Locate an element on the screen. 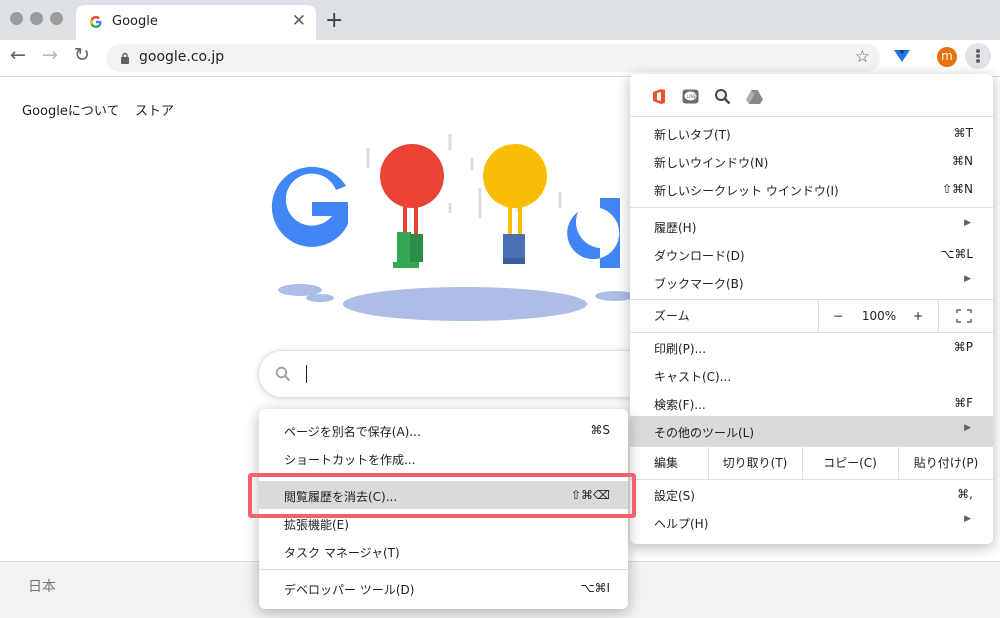 The image size is (1000, 618). extension-icons-row: LINE is located at coordinates (811, 95).